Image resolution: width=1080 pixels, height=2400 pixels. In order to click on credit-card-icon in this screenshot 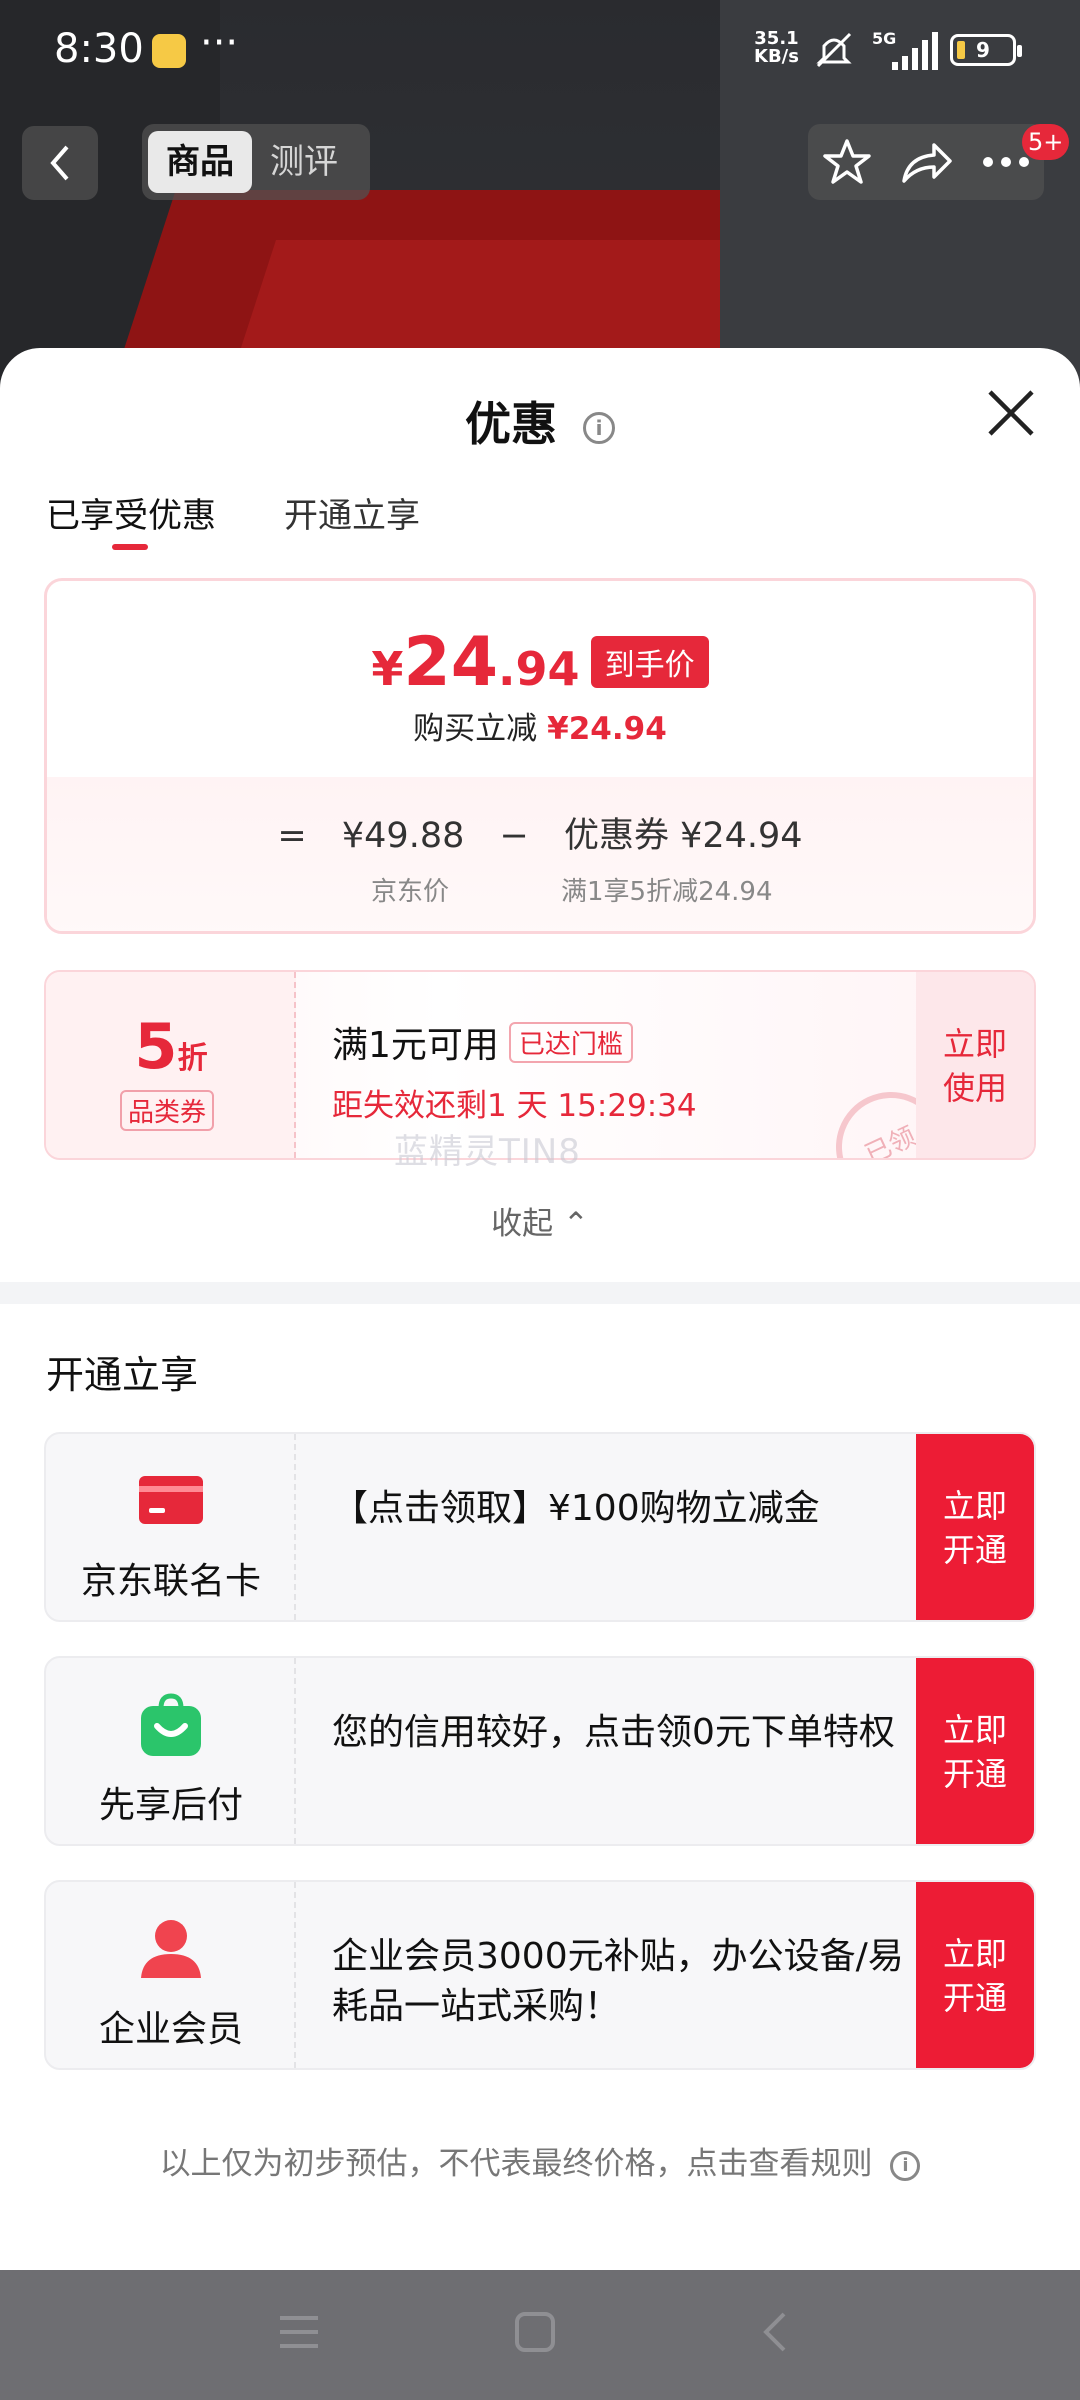, I will do `click(171, 1500)`.